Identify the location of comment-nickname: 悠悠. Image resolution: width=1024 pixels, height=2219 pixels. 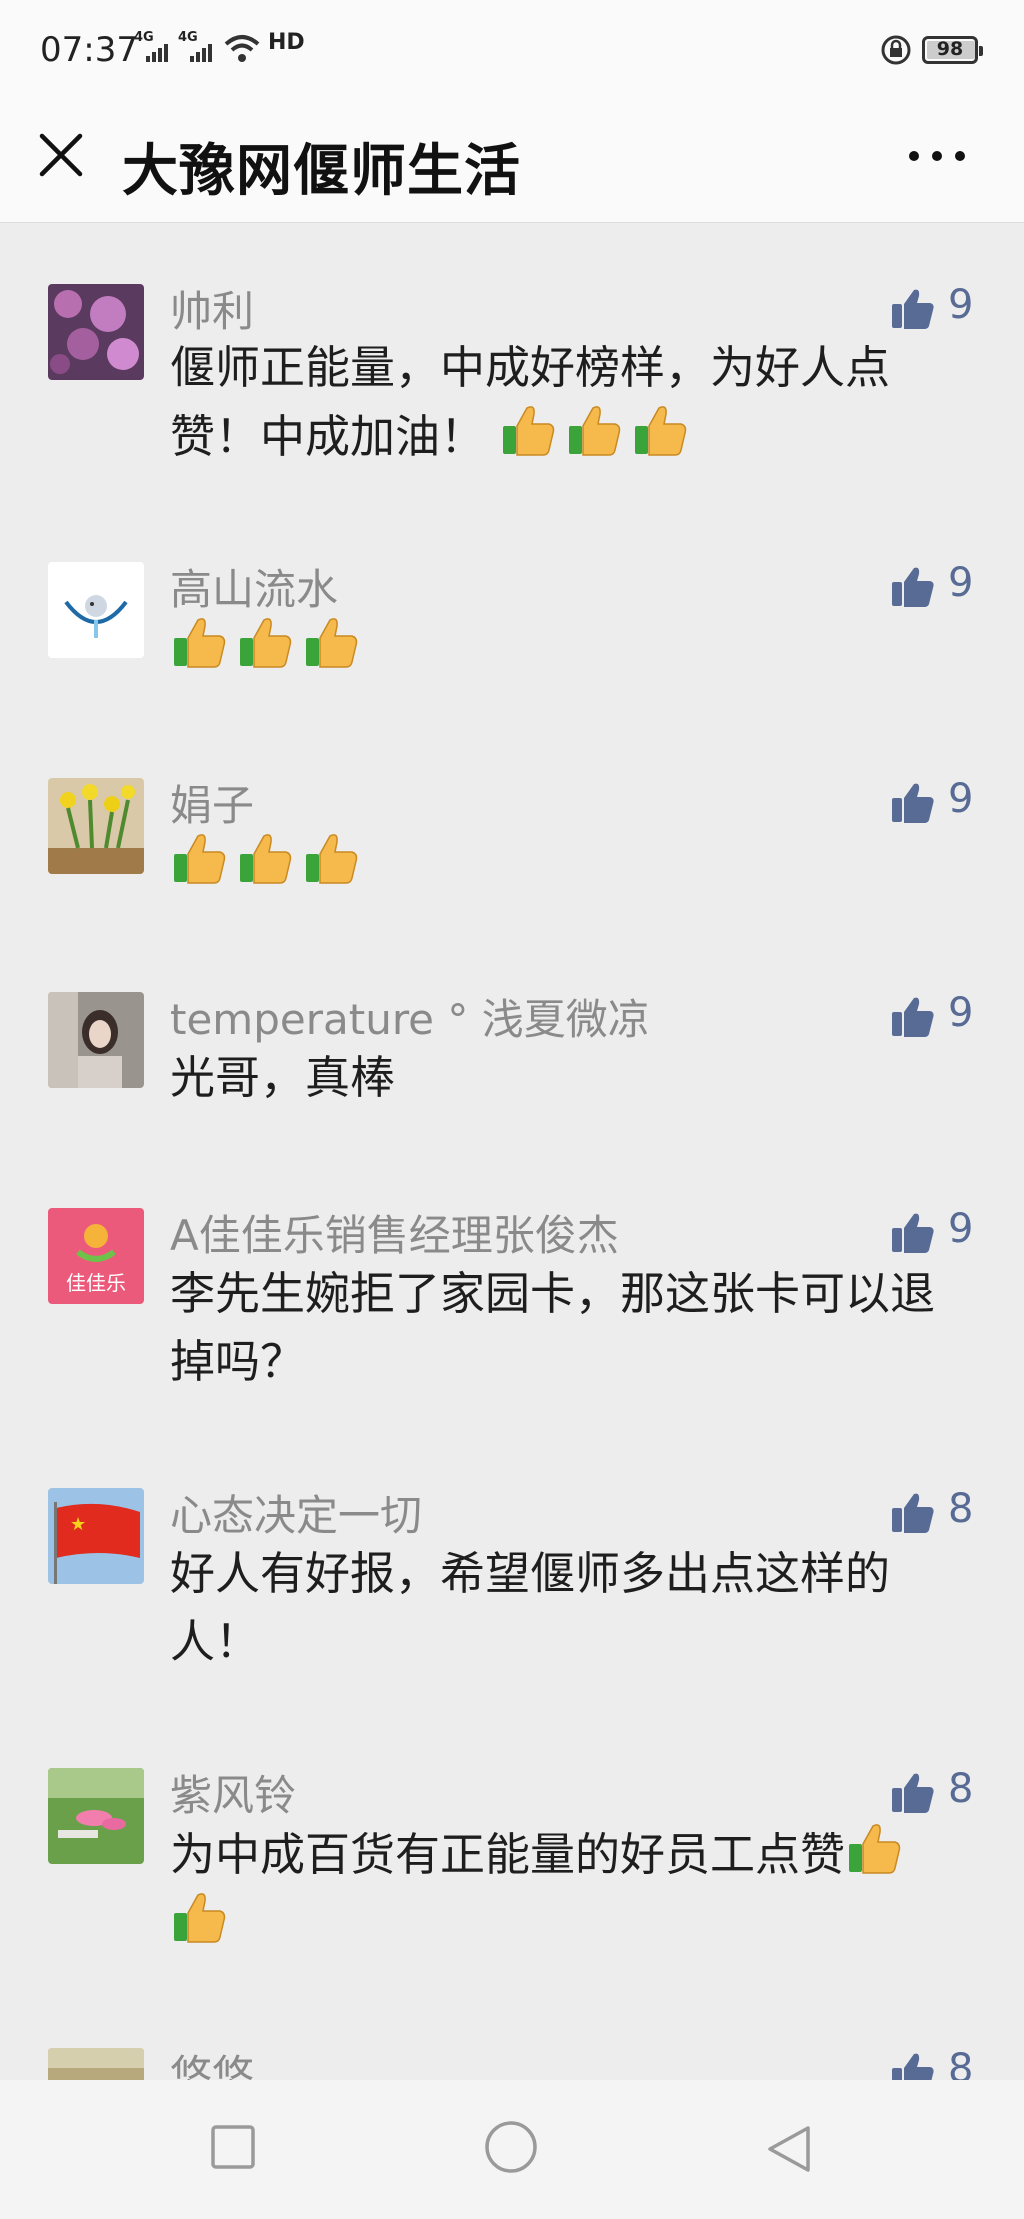
(212, 2061).